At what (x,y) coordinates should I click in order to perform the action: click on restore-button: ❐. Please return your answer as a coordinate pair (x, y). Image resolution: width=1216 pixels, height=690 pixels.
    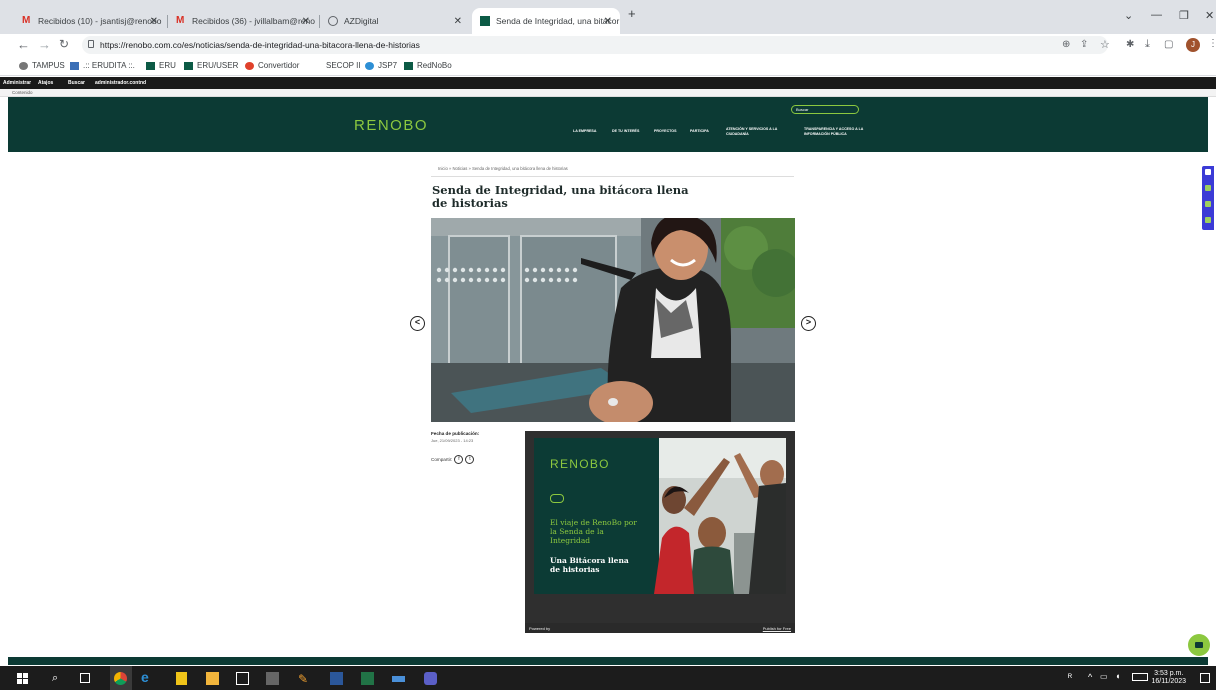
    Looking at the image, I should click on (1184, 15).